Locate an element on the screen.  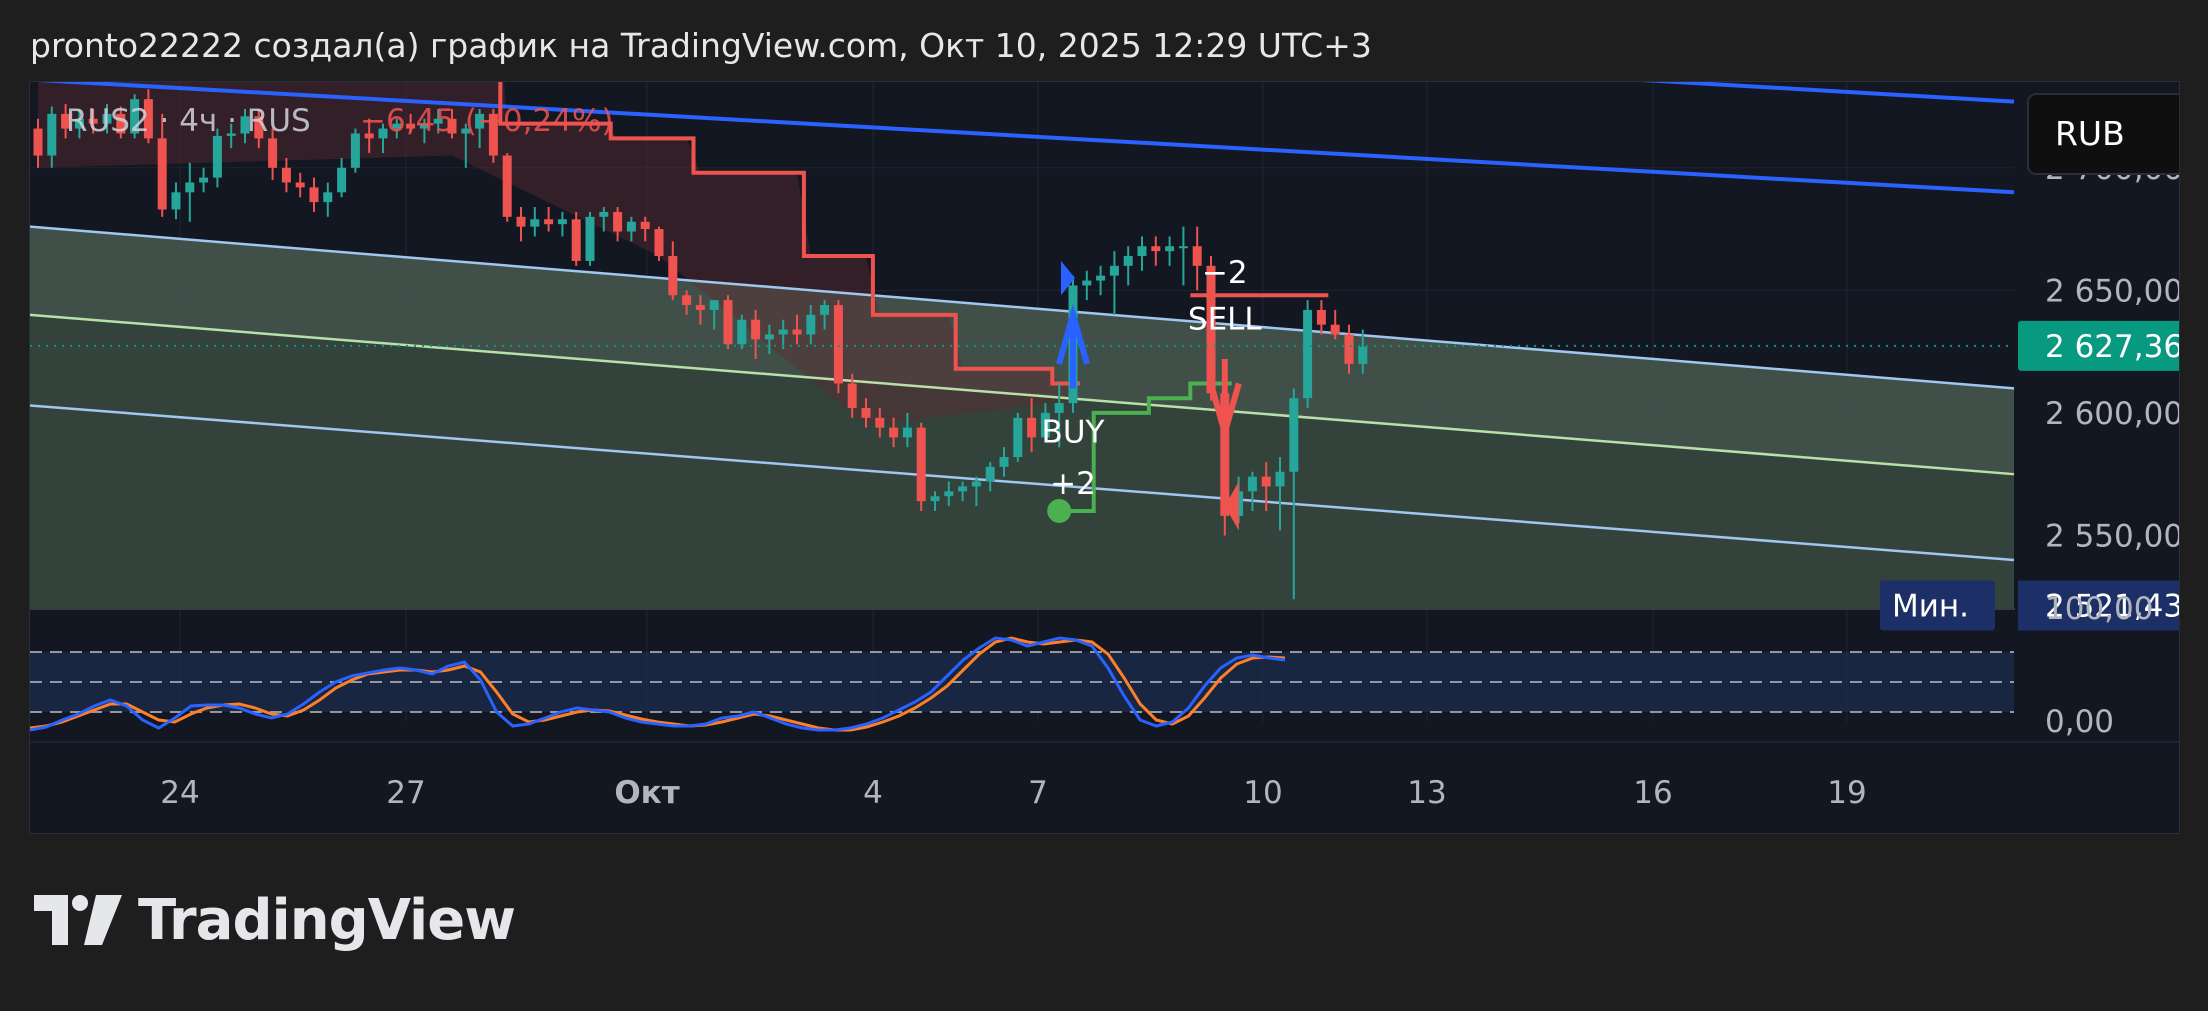
oscillator-axis-tick-low: 0,00 is located at coordinates (2079, 722).